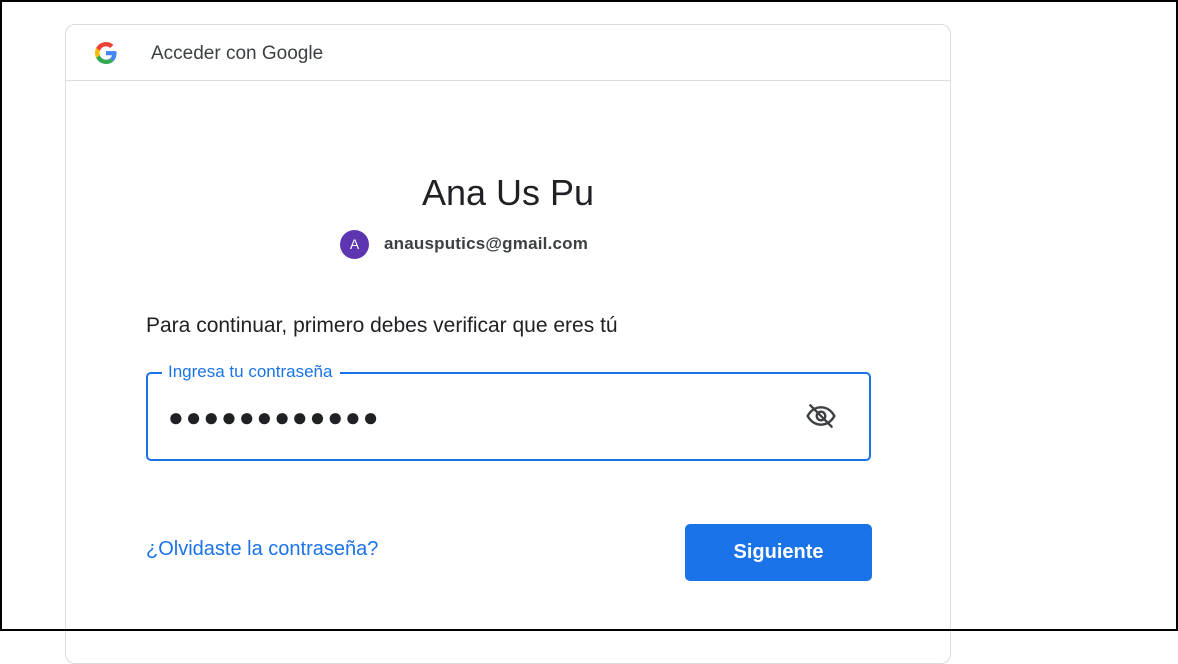 This screenshot has height=664, width=1178. Describe the element at coordinates (106, 53) in the screenshot. I see `google-g-icon` at that location.